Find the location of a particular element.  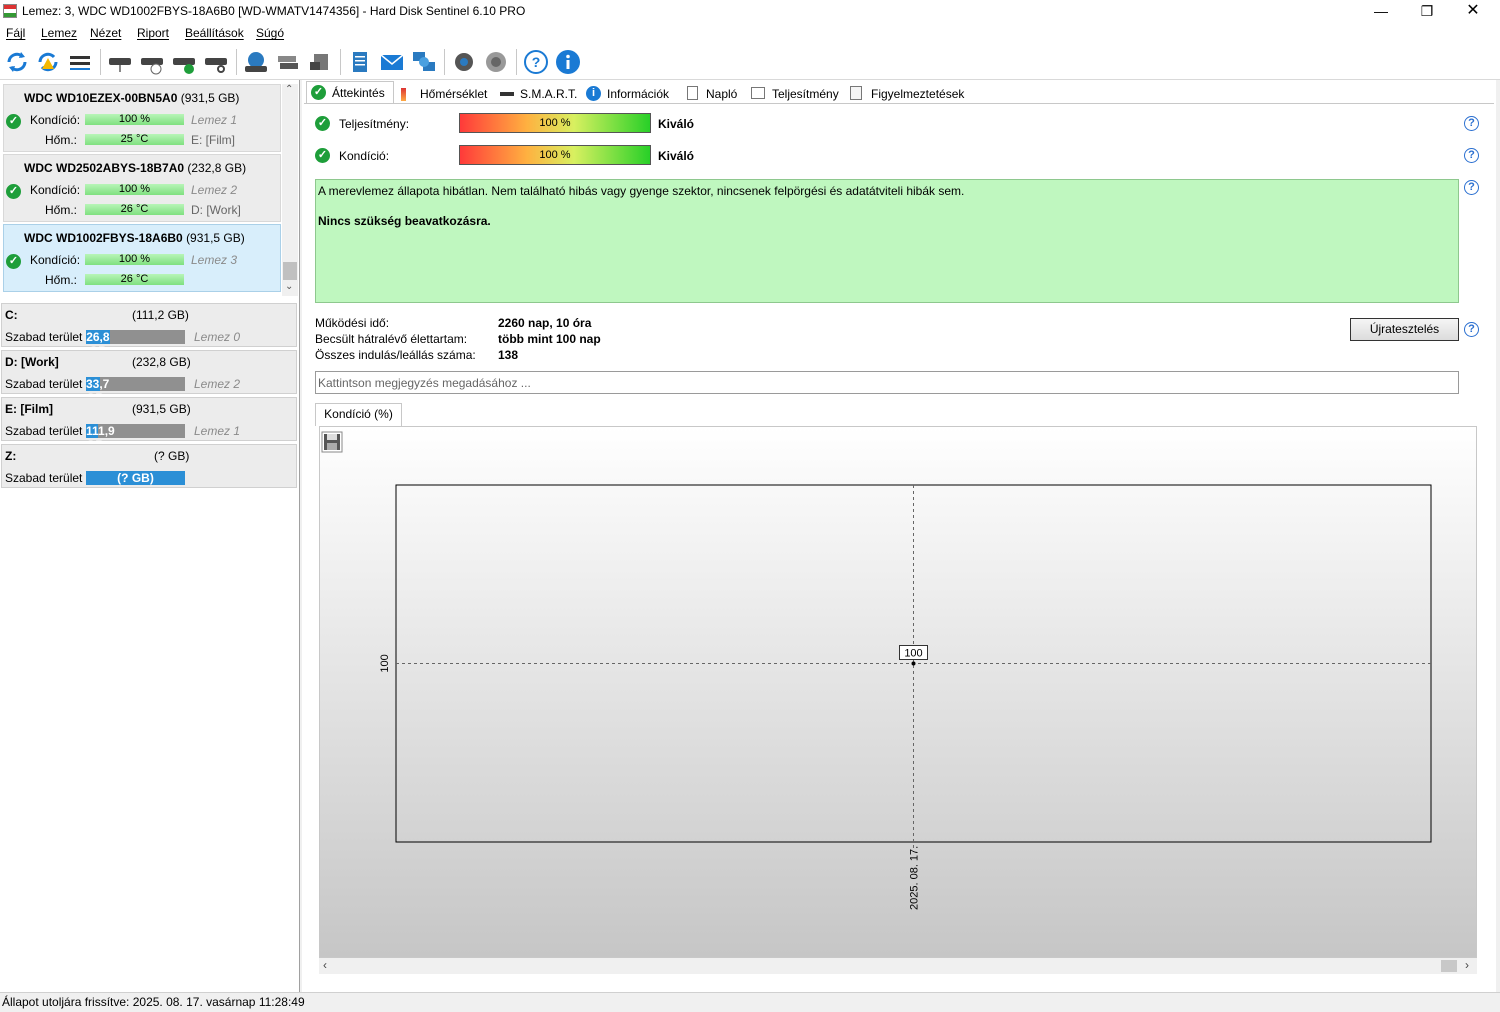

retest-button: Újratesztelés is located at coordinates (1404, 329).